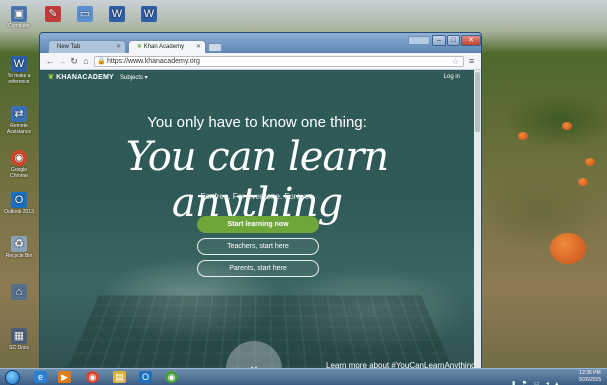 The width and height of the screenshot is (607, 385). What do you see at coordinates (134, 77) in the screenshot?
I see `subjects-menu: Subjects ▾` at bounding box center [134, 77].